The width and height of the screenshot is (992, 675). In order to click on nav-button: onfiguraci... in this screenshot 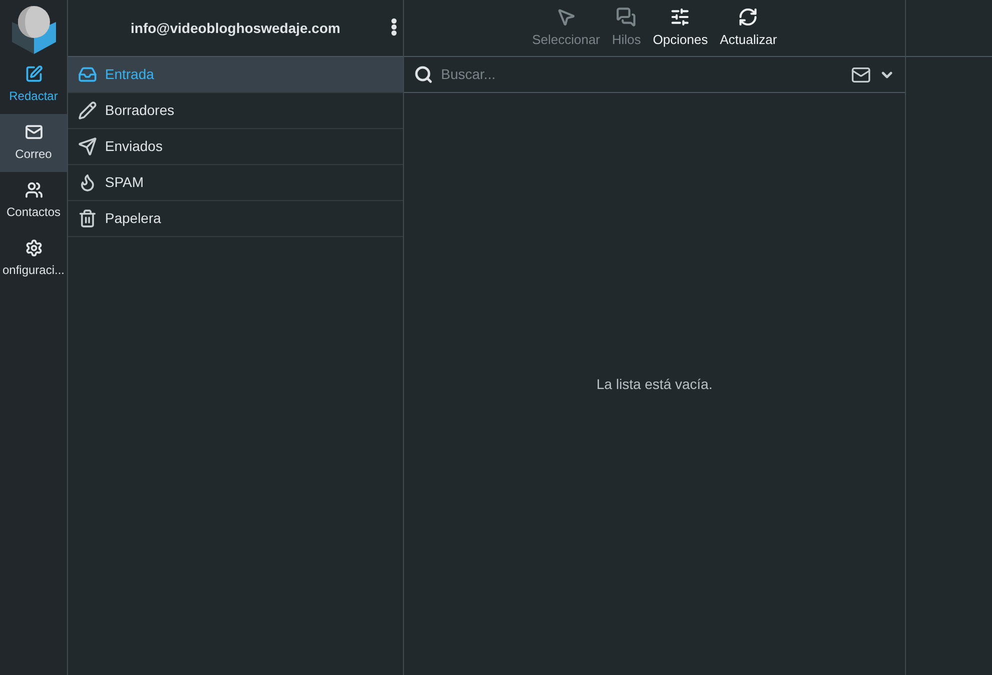, I will do `click(33, 259)`.